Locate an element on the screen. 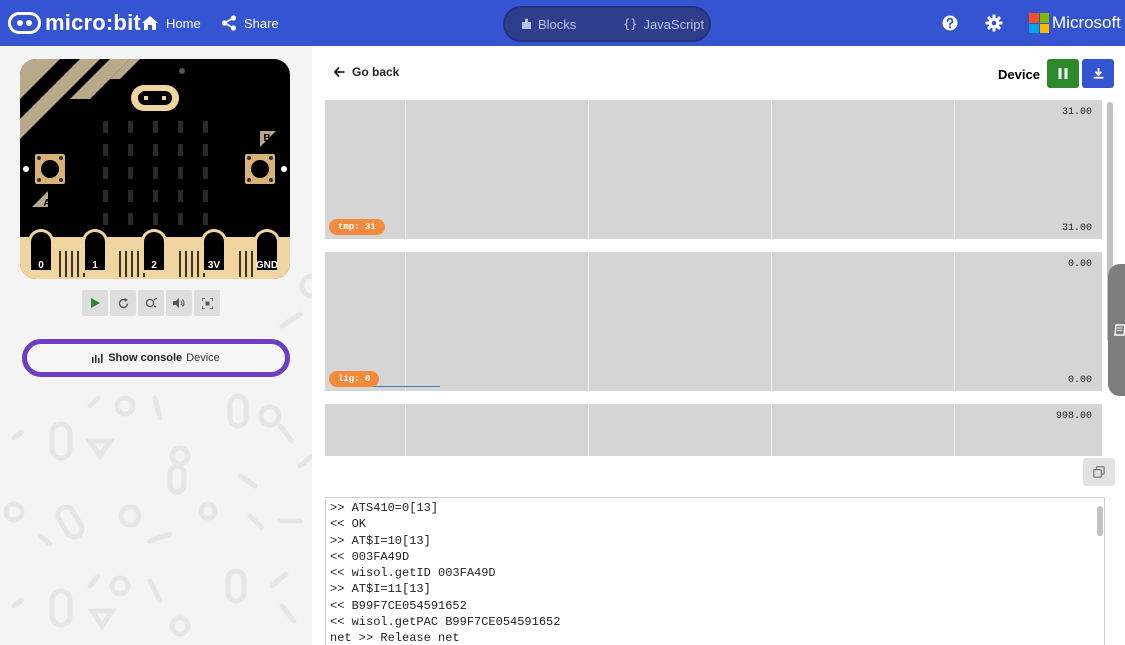  button-b is located at coordinates (260, 169).